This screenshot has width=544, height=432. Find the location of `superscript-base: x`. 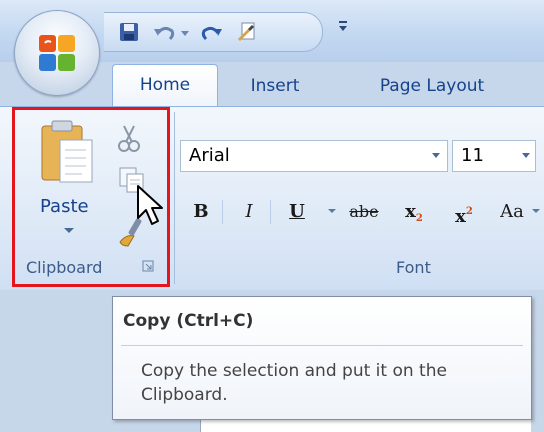

superscript-base: x is located at coordinates (460, 216).